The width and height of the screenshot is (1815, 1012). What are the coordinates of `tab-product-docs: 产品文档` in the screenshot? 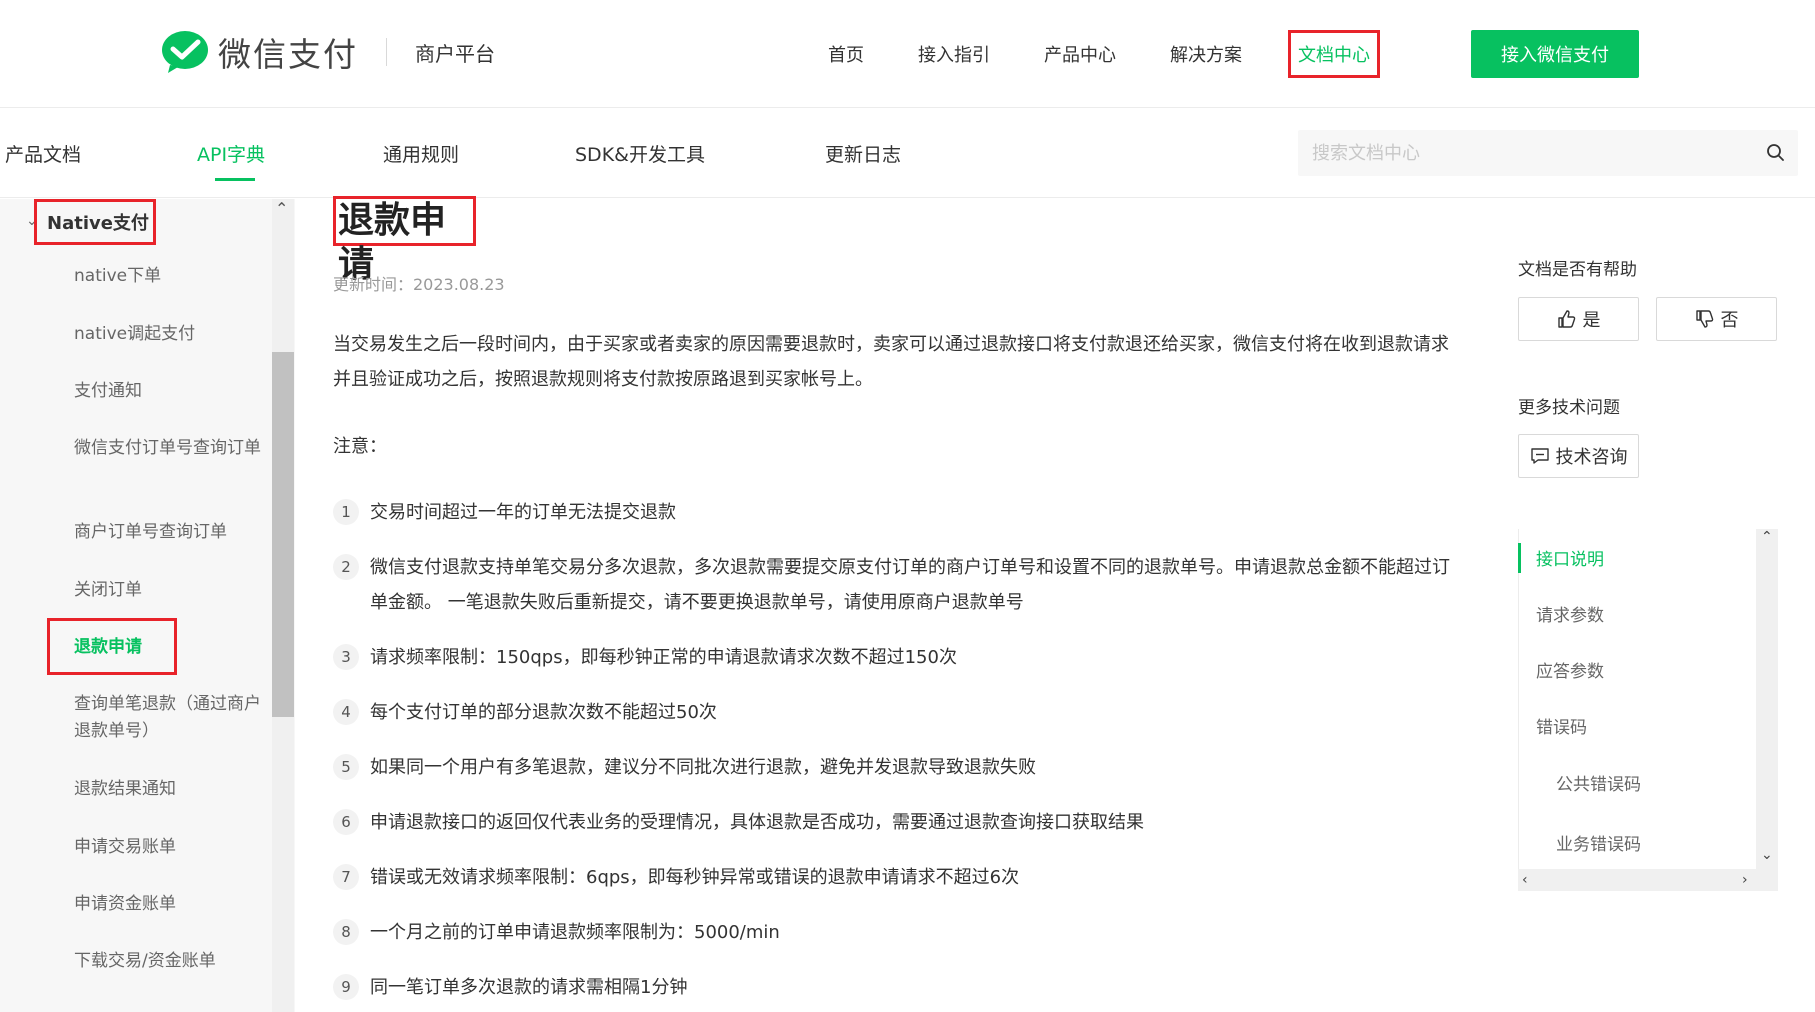 It's located at (43, 153).